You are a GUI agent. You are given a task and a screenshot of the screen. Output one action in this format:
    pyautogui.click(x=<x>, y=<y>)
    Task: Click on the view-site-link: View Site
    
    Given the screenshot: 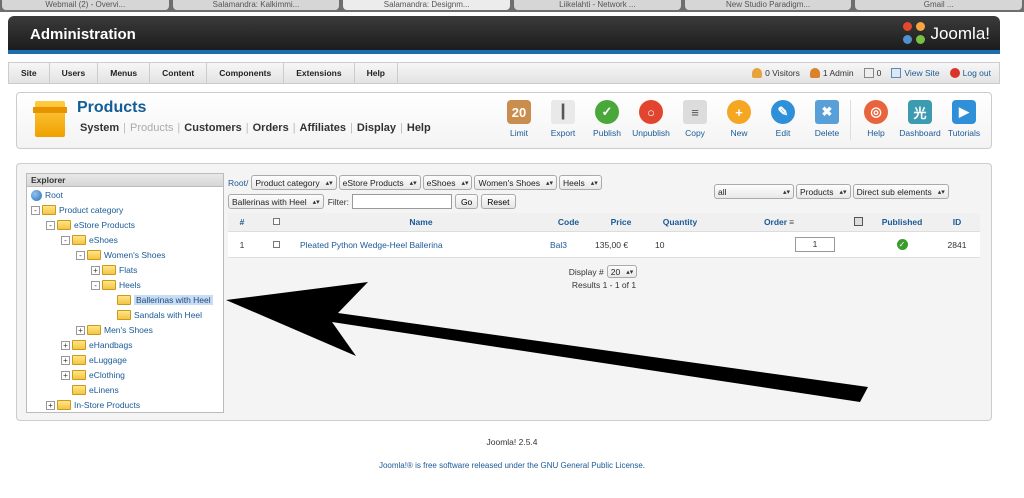 What is the action you would take?
    pyautogui.click(x=915, y=73)
    